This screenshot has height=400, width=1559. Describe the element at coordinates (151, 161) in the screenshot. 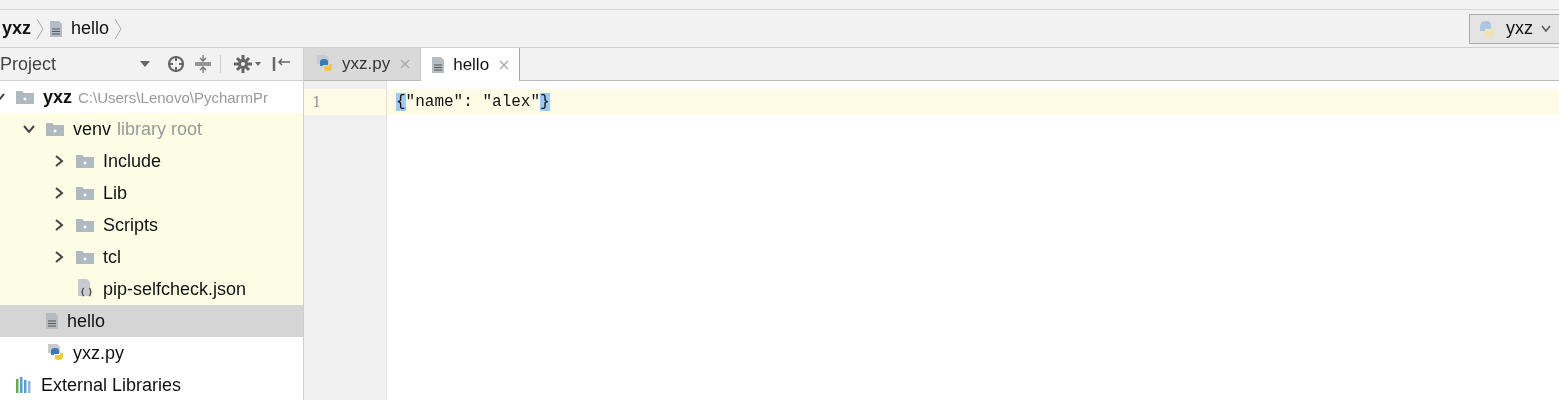

I see `tree-item: Include` at that location.